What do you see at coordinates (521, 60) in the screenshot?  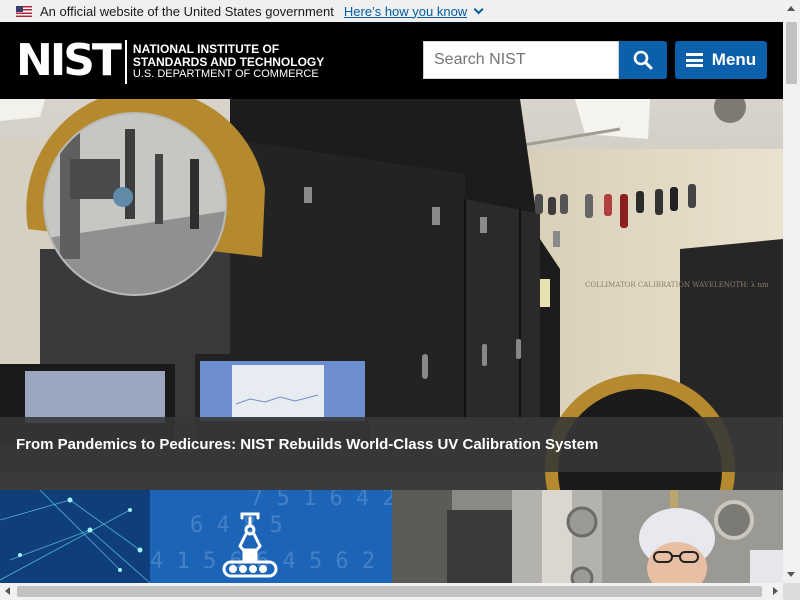 I see `search-input` at bounding box center [521, 60].